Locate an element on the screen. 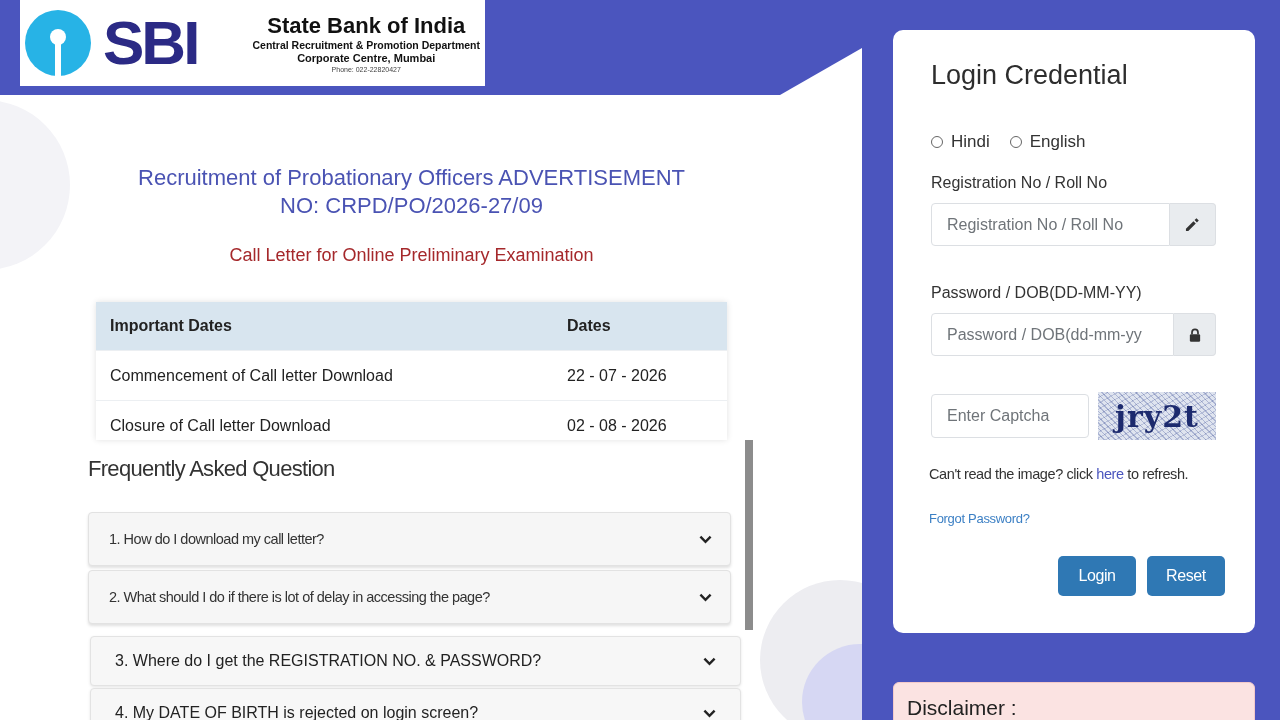 The width and height of the screenshot is (1280, 720). bank-name: State Bank of India is located at coordinates (366, 25).